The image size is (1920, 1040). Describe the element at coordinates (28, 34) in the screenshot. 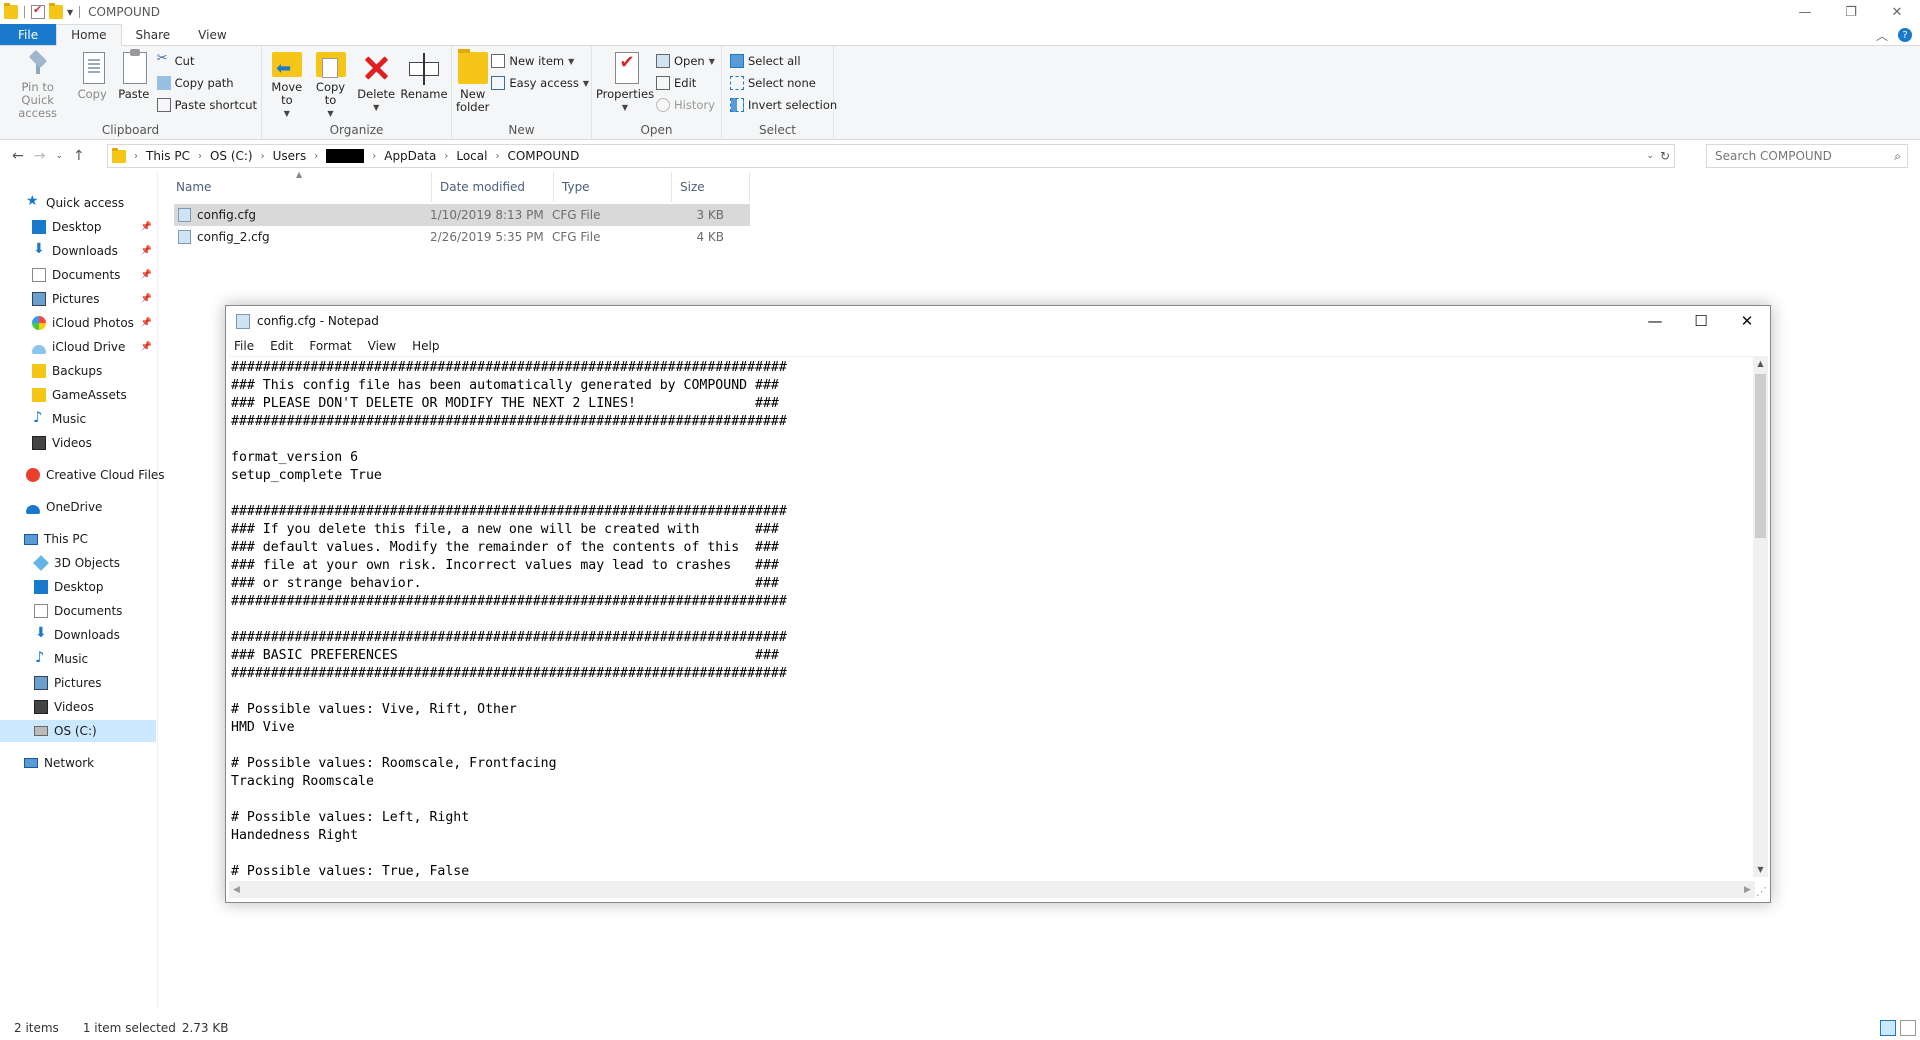

I see `tab-file: File` at that location.